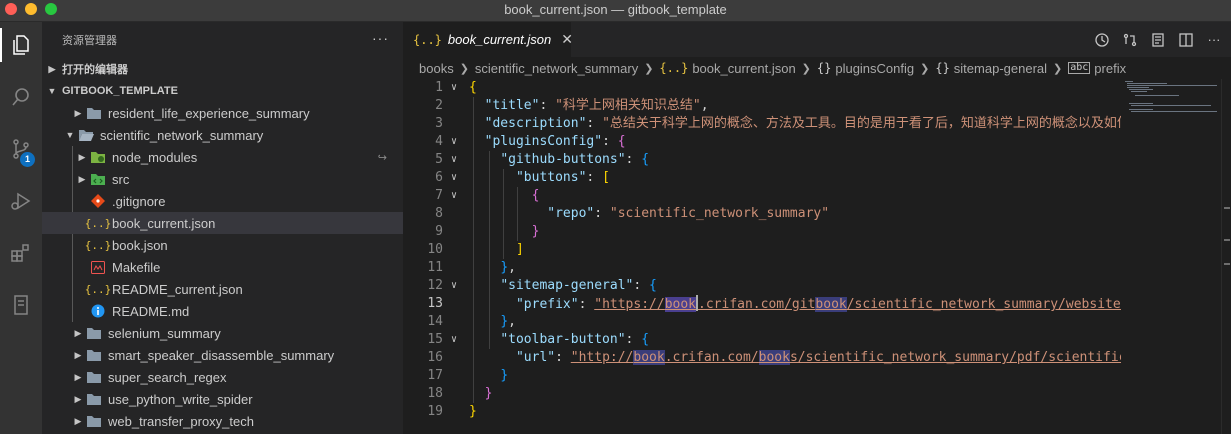 The height and width of the screenshot is (434, 1231). Describe the element at coordinates (222, 245) in the screenshot. I see `tree-item-file: {..} book.json` at that location.